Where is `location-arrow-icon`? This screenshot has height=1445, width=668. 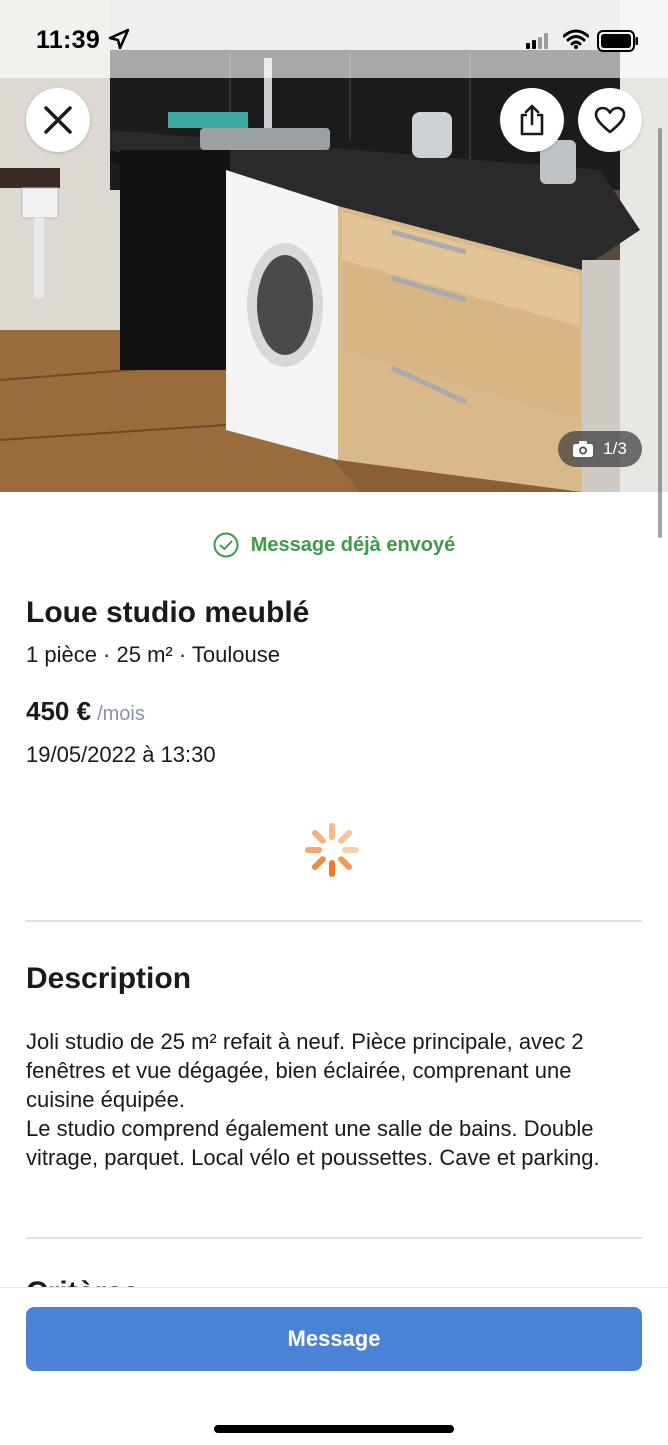
location-arrow-icon is located at coordinates (119, 39).